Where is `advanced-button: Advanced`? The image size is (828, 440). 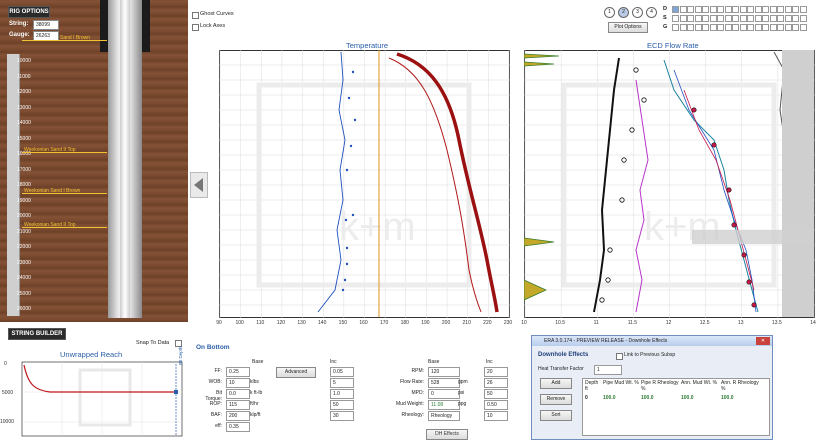
advanced-button: Advanced is located at coordinates (296, 372).